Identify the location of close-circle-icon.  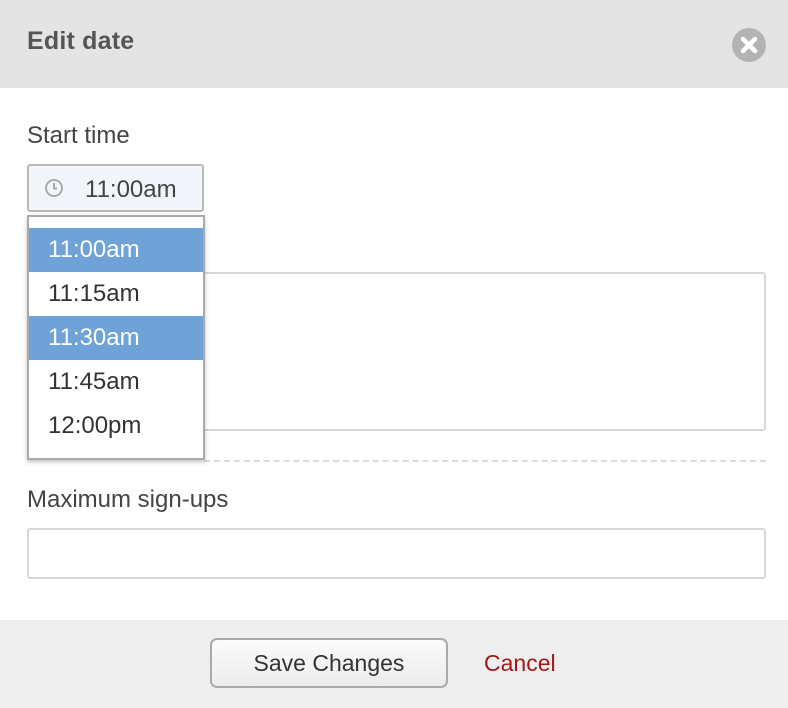
(749, 45).